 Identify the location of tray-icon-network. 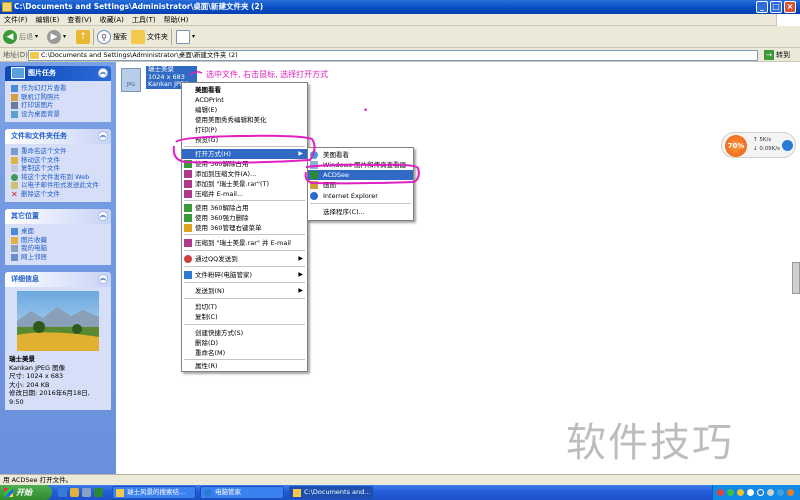
(780, 492).